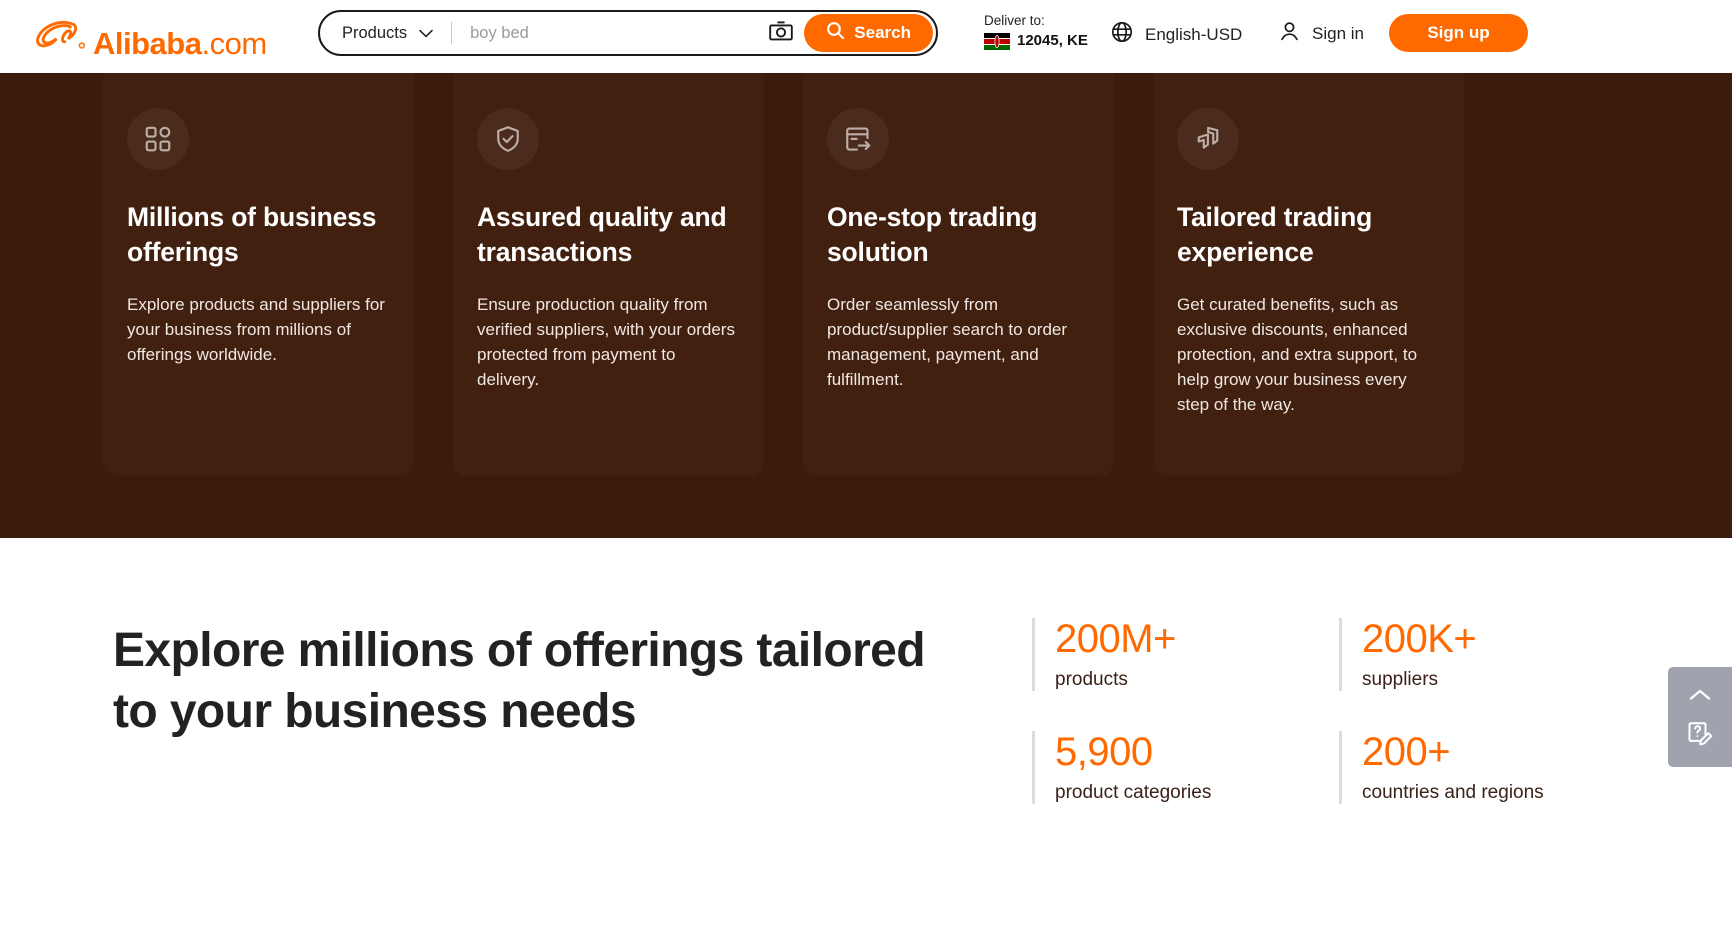 The height and width of the screenshot is (925, 1732). What do you see at coordinates (62, 34) in the screenshot?
I see `alibaba-logo-icon` at bounding box center [62, 34].